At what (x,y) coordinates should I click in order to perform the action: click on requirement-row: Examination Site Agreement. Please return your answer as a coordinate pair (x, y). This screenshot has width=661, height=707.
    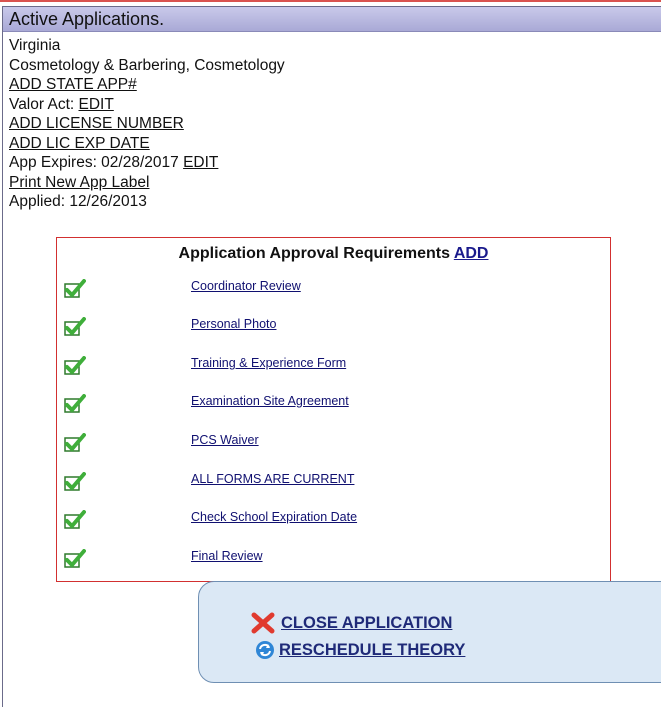
    Looking at the image, I should click on (333, 404).